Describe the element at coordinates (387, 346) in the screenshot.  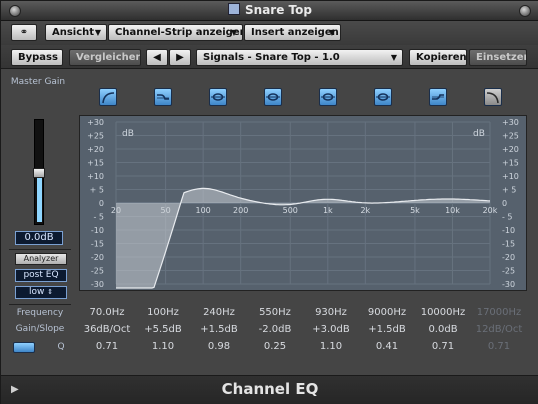
I see `band-6-q-value: 0.41` at that location.